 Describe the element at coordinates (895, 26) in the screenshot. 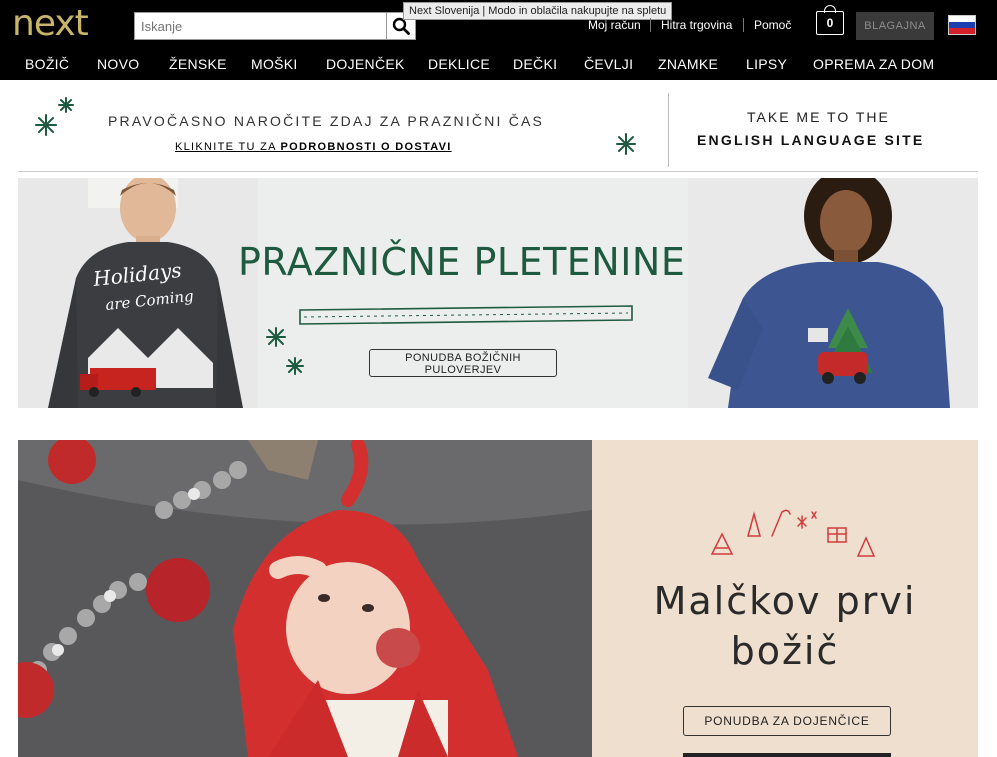

I see `checkout-button: BLAGAJNA` at that location.